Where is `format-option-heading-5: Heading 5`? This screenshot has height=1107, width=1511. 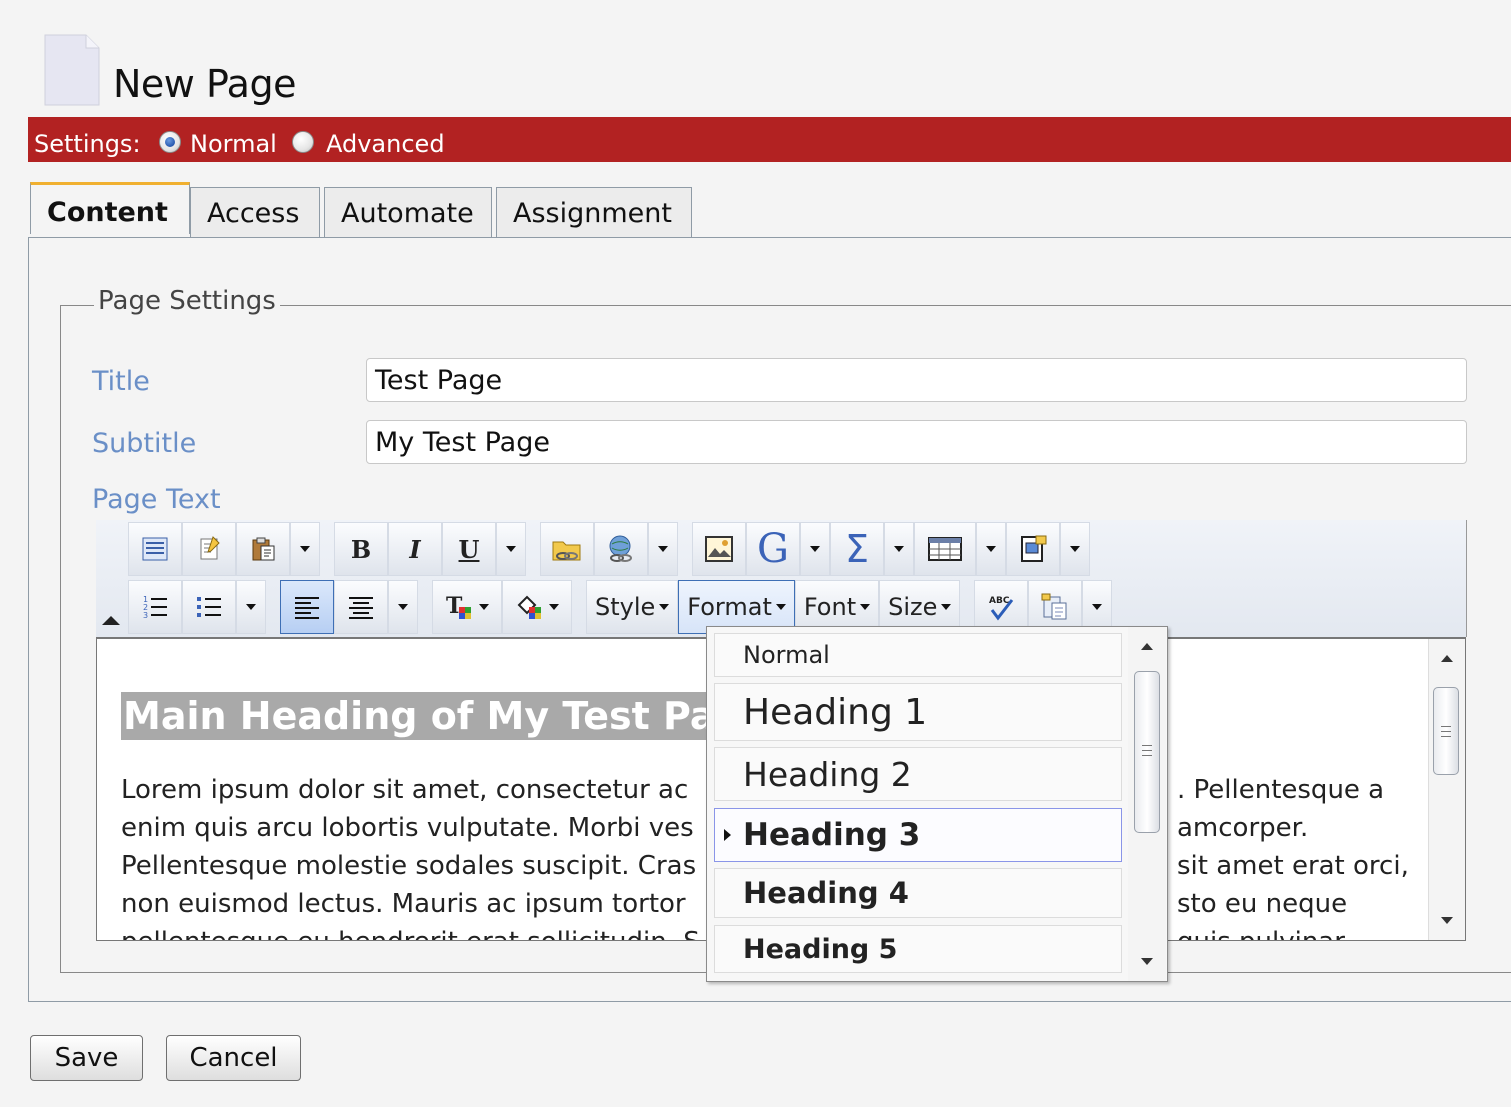 format-option-heading-5: Heading 5 is located at coordinates (918, 949).